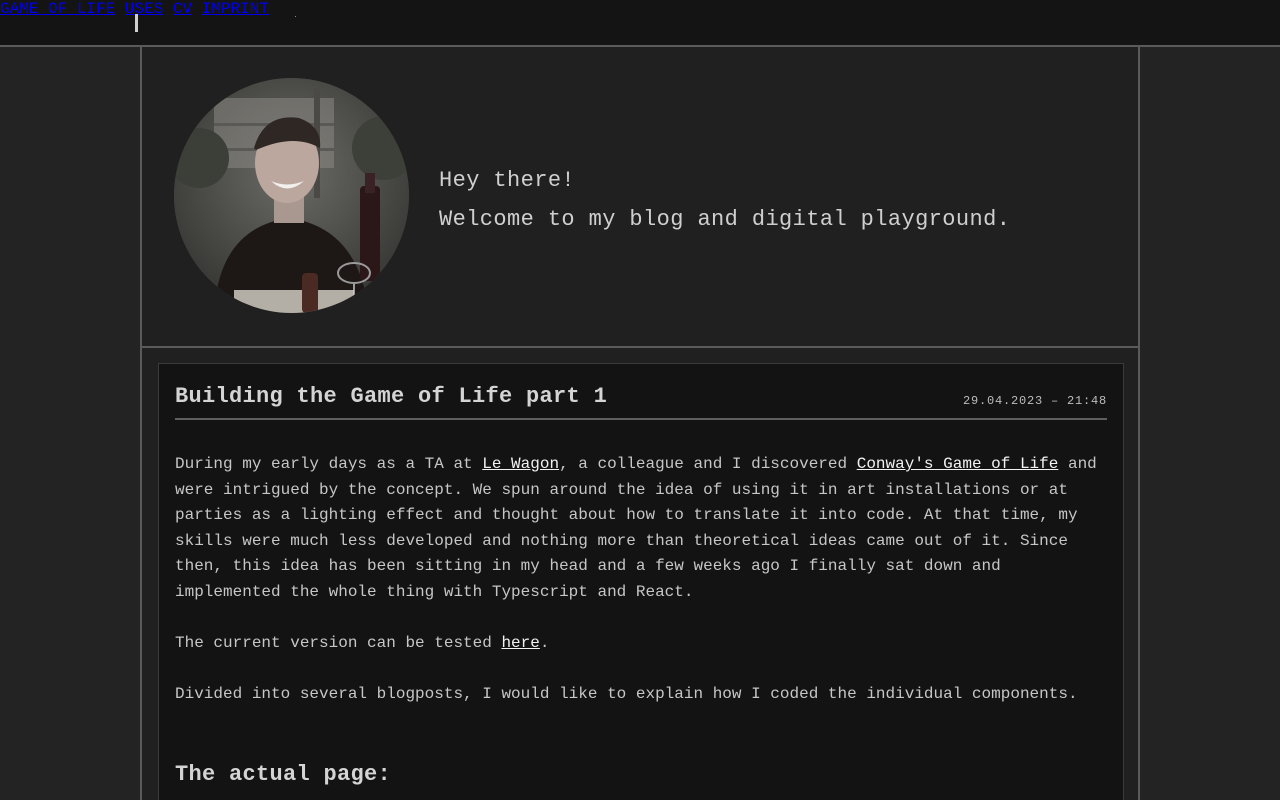  I want to click on nav-link-game-of-life: GAME OF LIFE, so click(57, 9).